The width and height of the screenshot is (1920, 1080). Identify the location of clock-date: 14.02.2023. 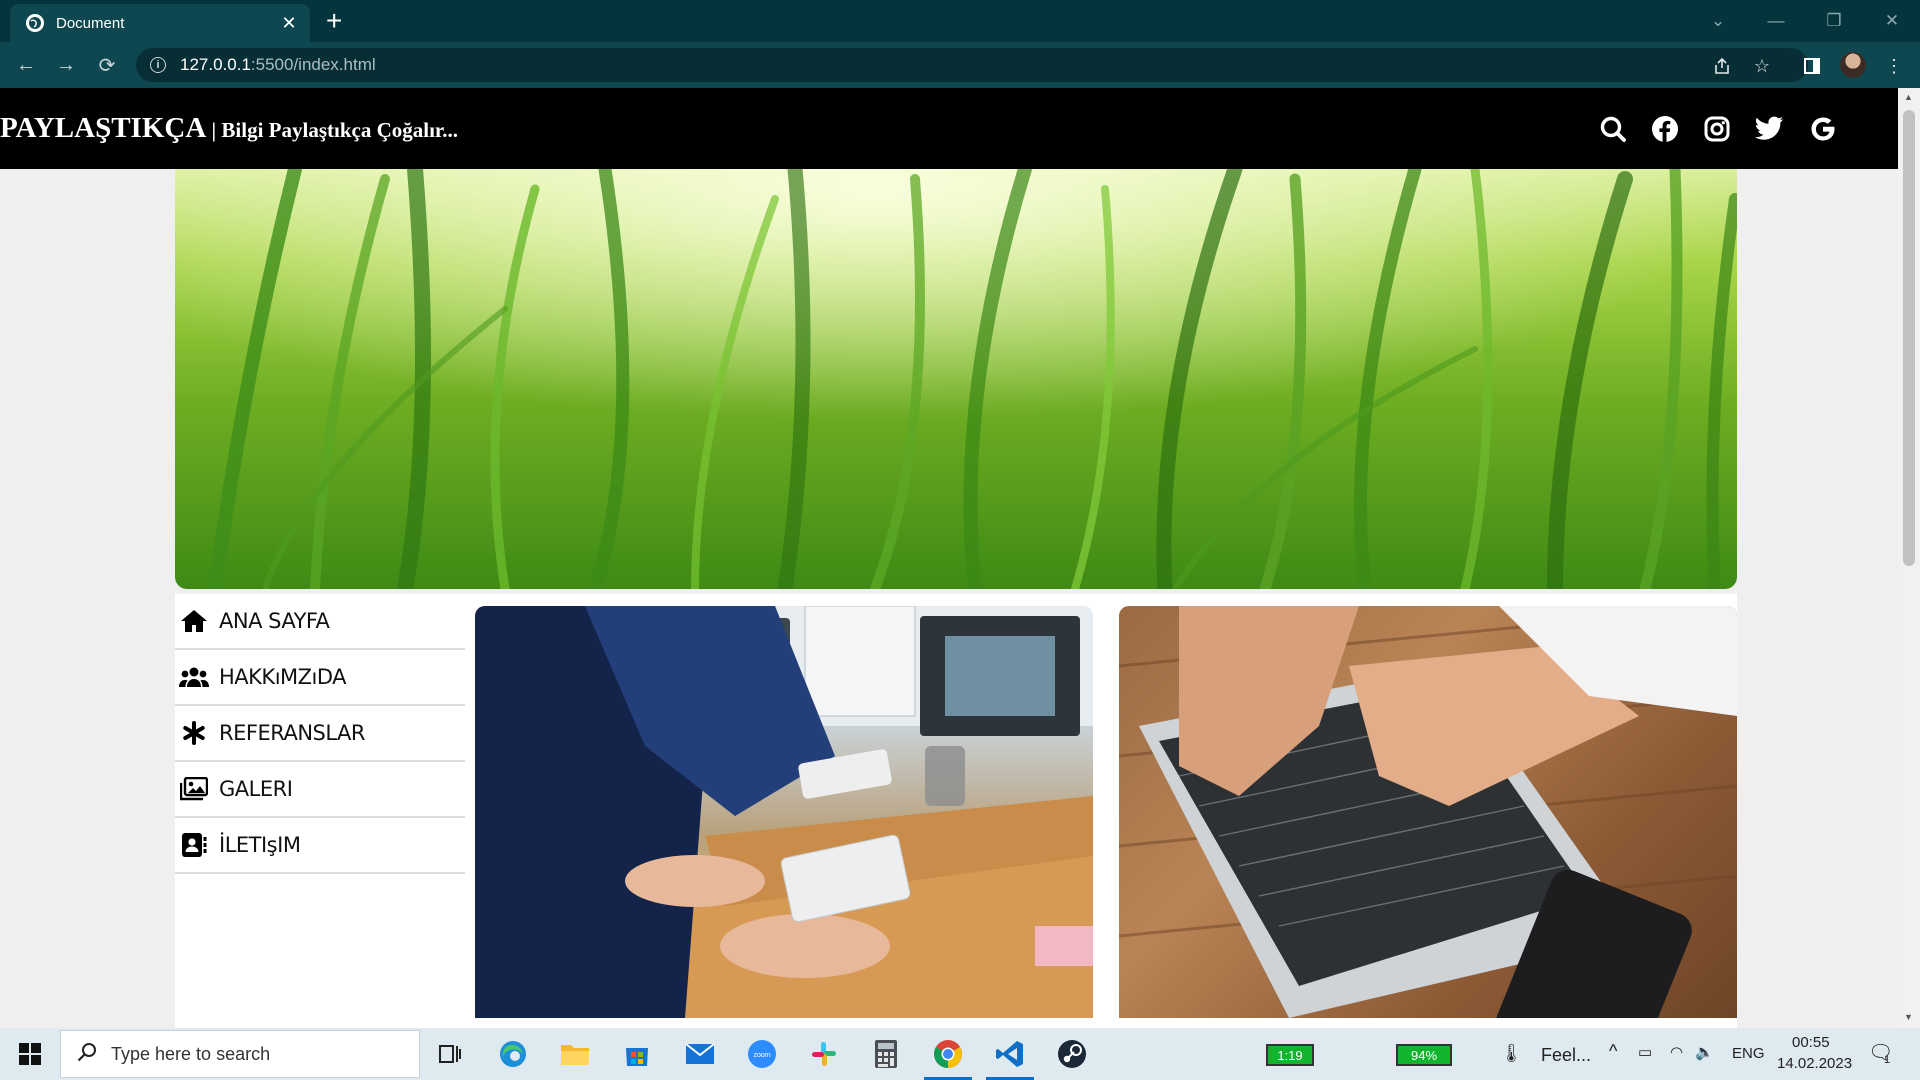
(1814, 1063).